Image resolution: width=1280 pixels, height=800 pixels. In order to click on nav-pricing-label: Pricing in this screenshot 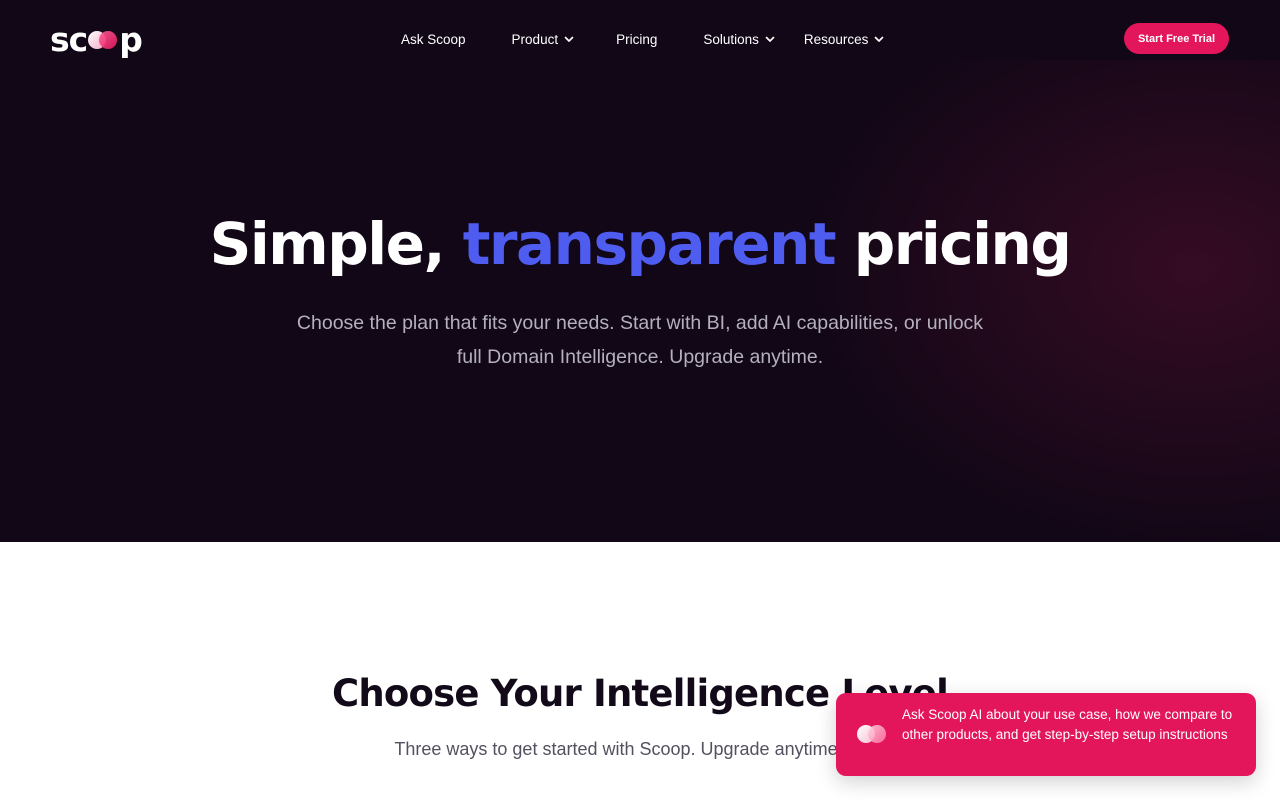, I will do `click(637, 39)`.